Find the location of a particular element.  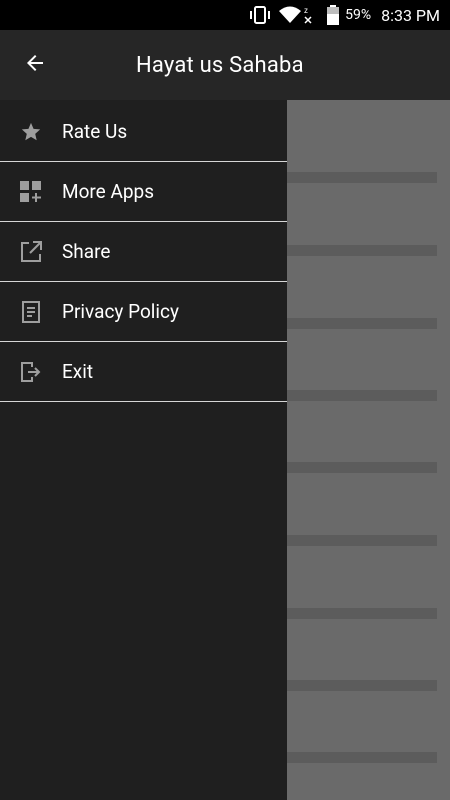

drawer-item-label: Privacy Policy is located at coordinates (120, 311).